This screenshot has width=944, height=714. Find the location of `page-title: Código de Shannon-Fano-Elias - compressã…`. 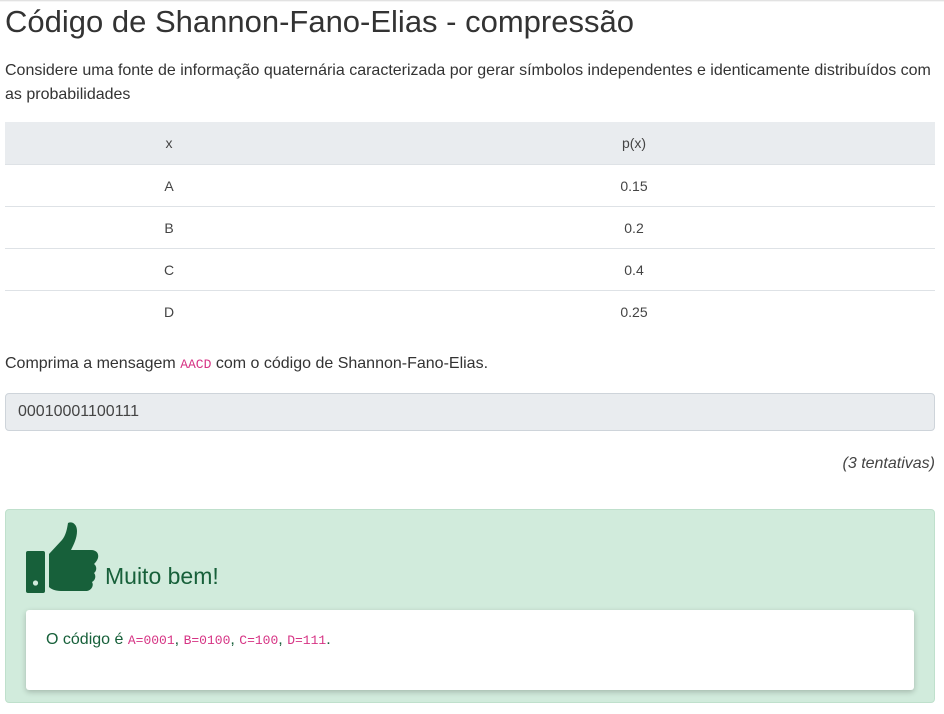

page-title: Código de Shannon-Fano-Elias - compressã… is located at coordinates (319, 21).